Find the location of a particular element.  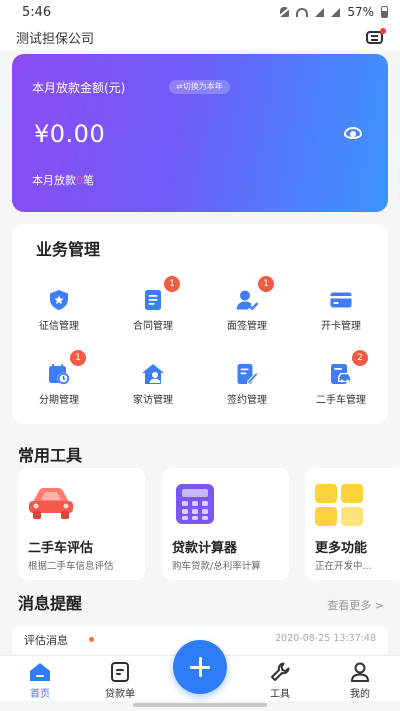

tool-card-used-car-eval: 二手车评估 根据二手车信息评估 is located at coordinates (81, 524).